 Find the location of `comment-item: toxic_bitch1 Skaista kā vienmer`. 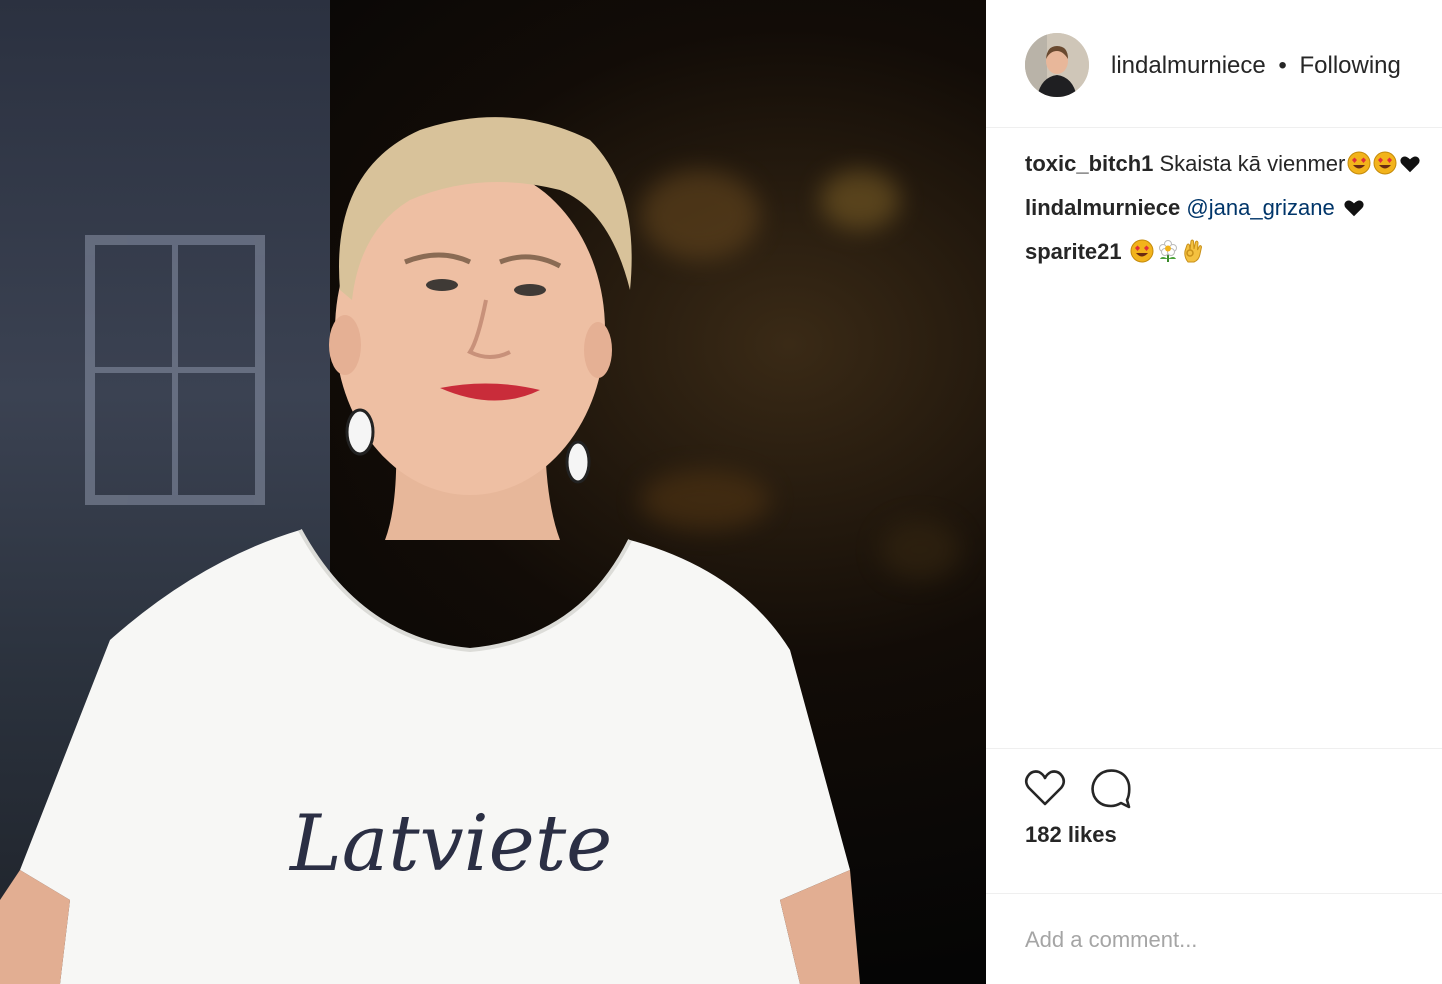

comment-item: toxic_bitch1 Skaista kā vienmer is located at coordinates (1225, 166).